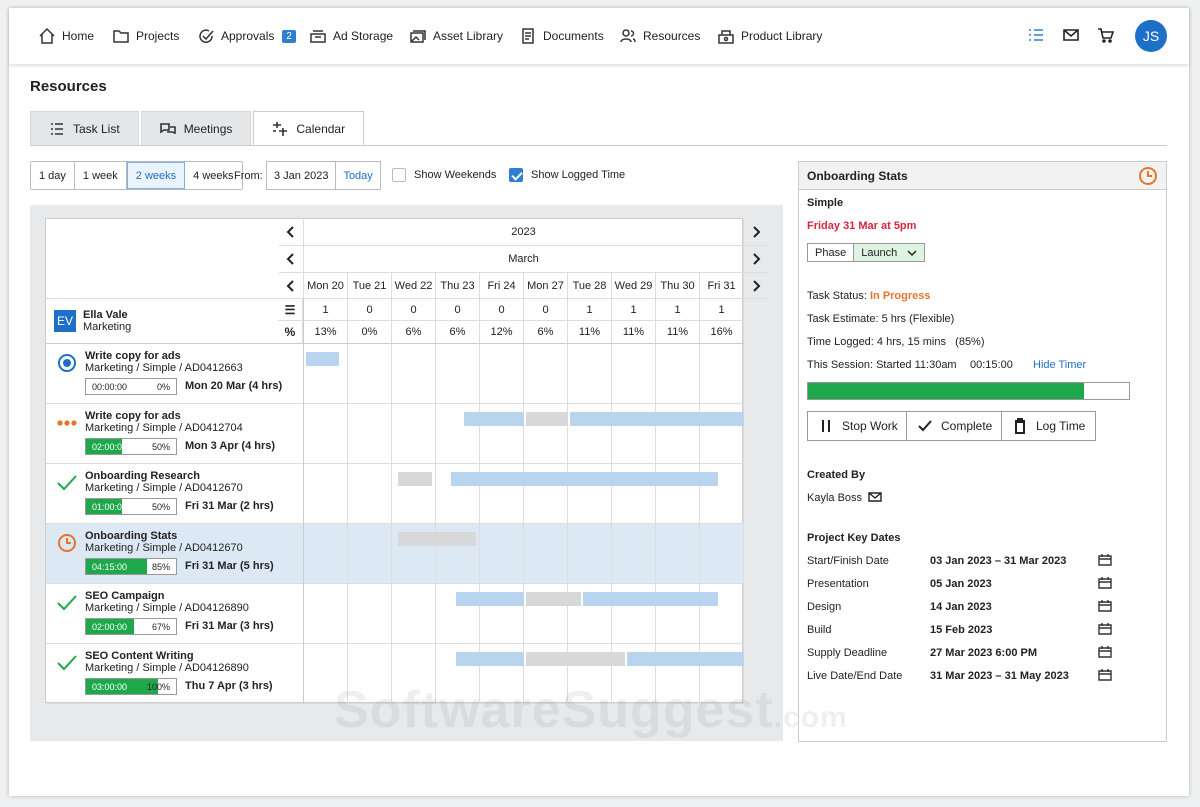  Describe the element at coordinates (100, 175) in the screenshot. I see `range-1-week: 1 week` at that location.